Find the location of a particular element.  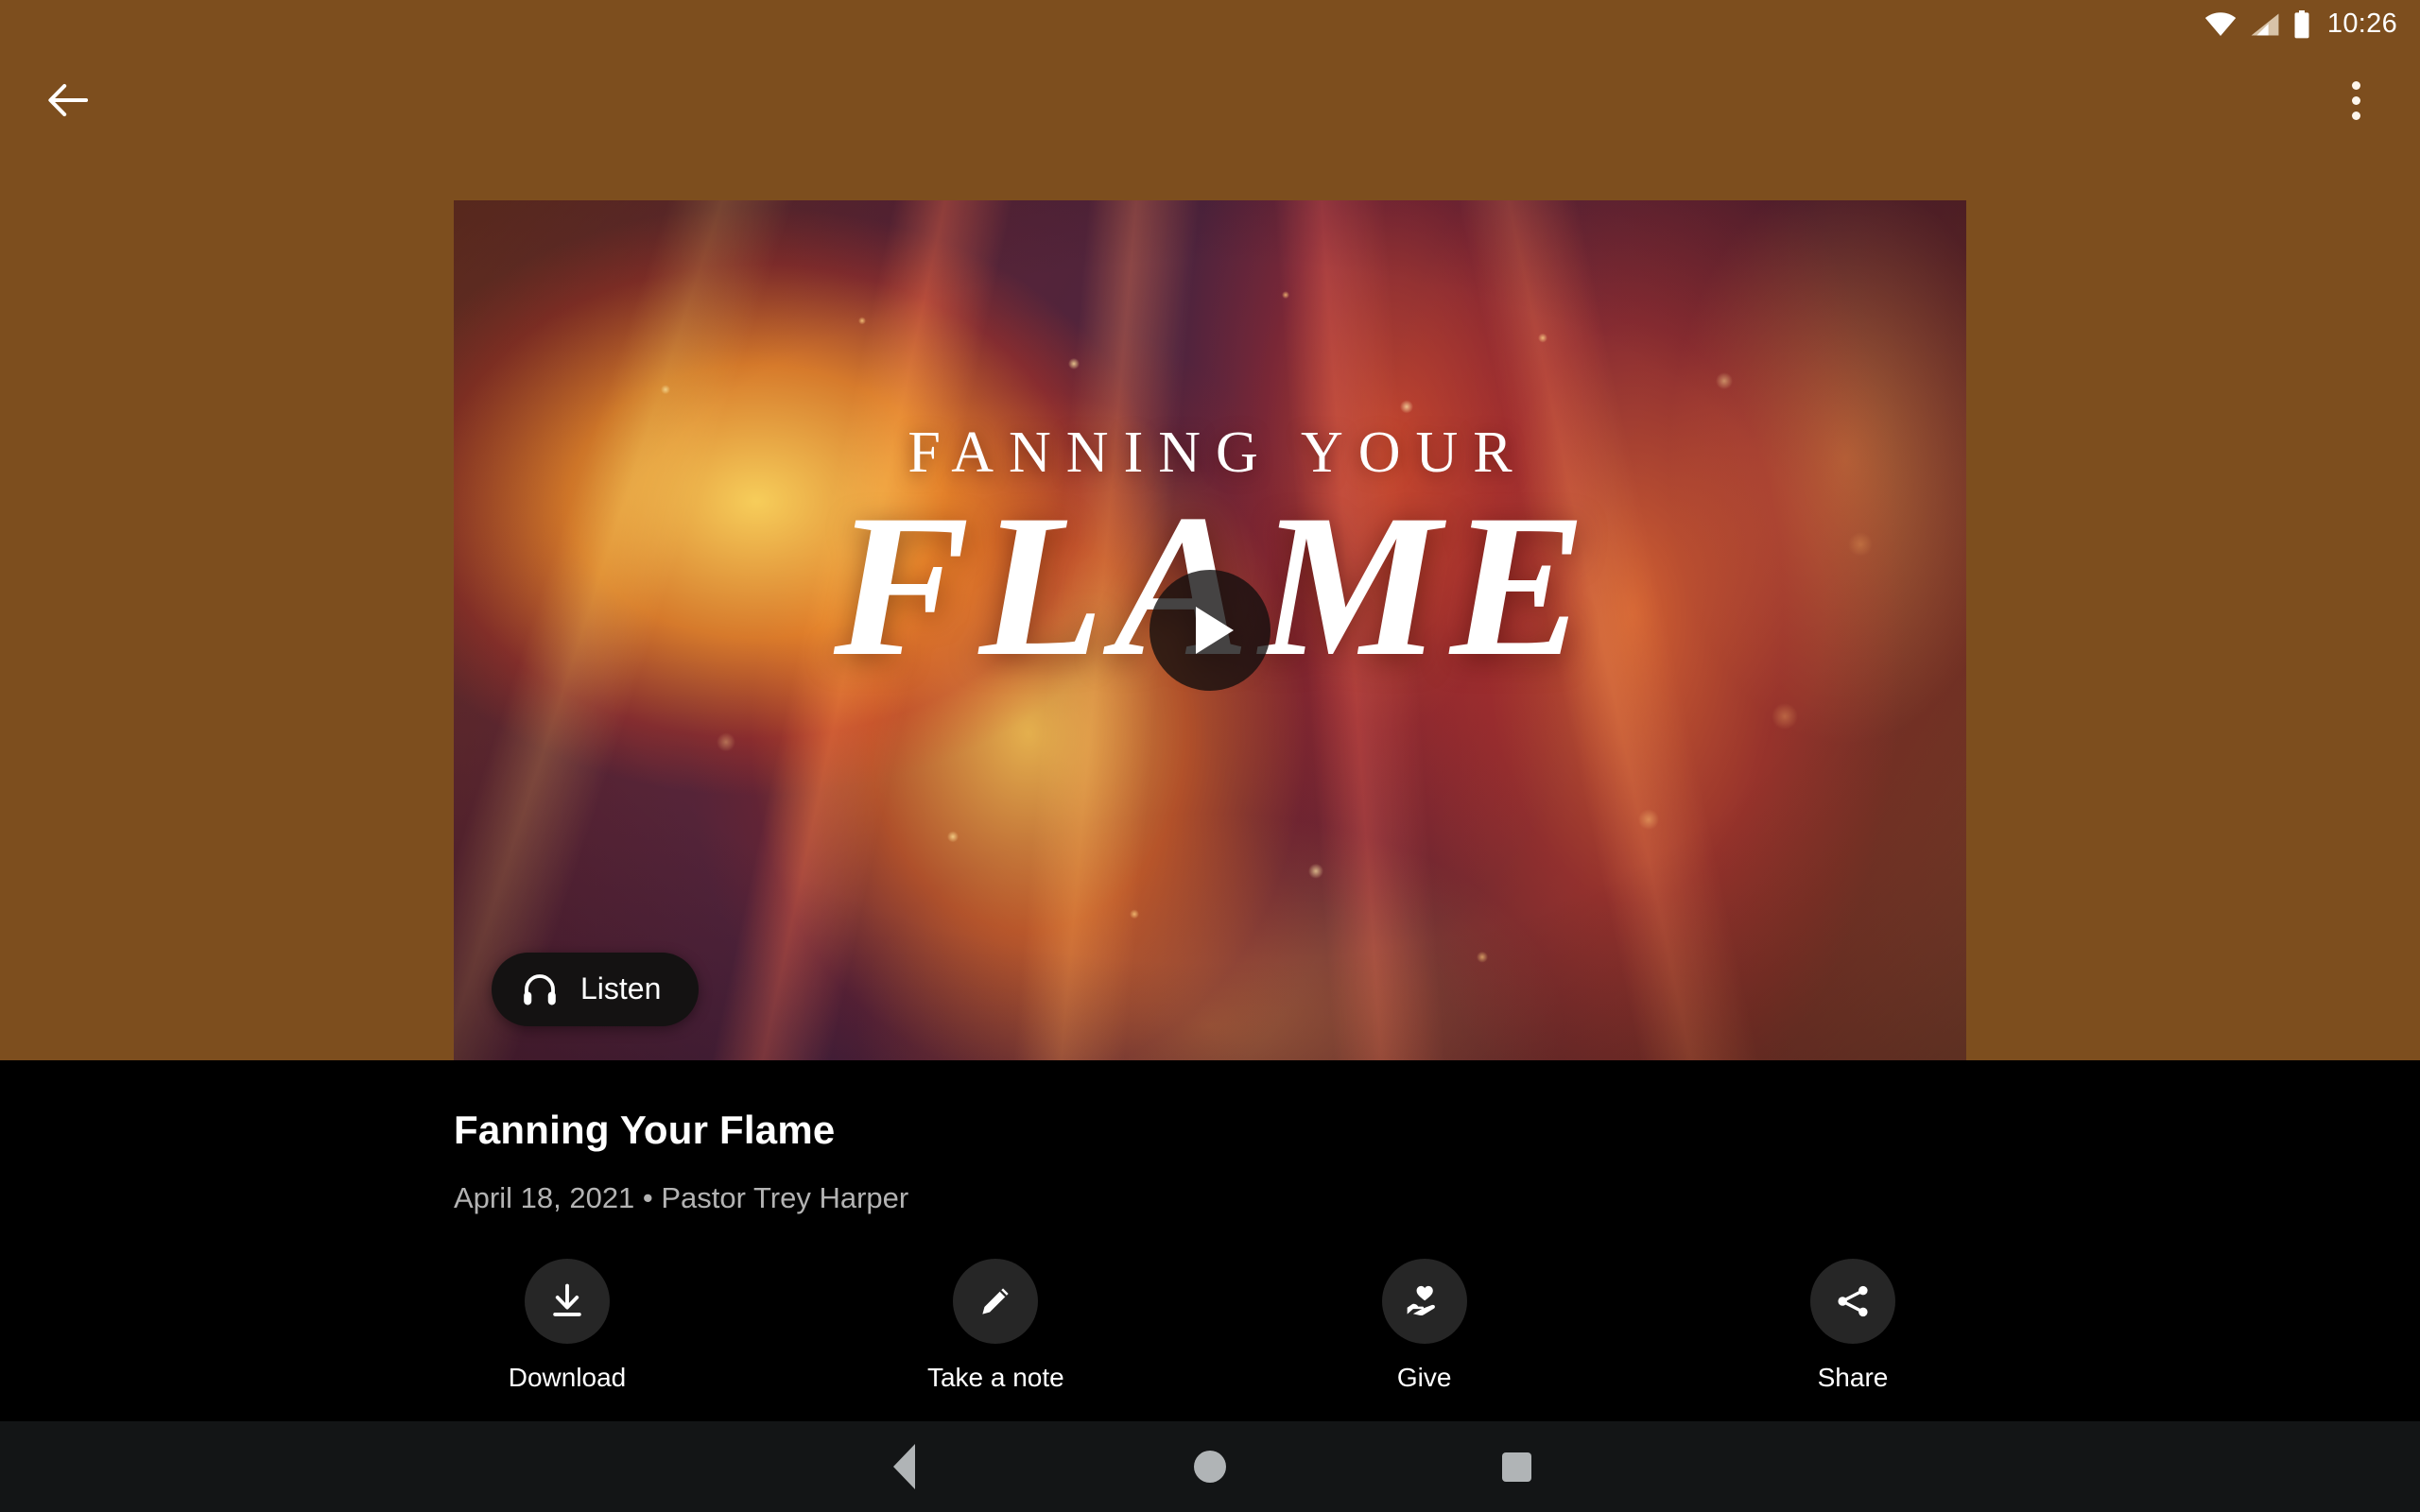

top-app-bar is located at coordinates (1210, 100).